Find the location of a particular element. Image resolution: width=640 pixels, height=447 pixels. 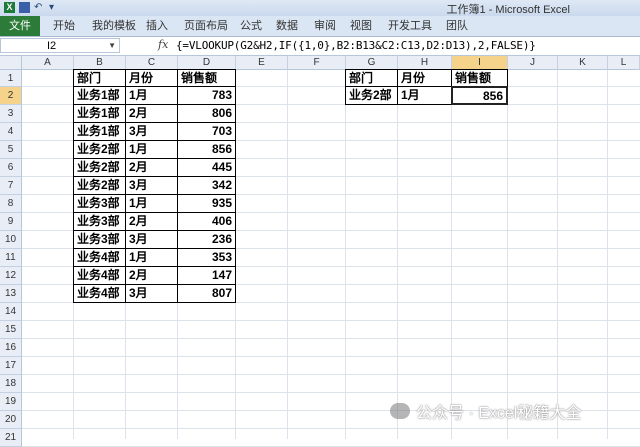

column-header-k: K is located at coordinates (583, 63).